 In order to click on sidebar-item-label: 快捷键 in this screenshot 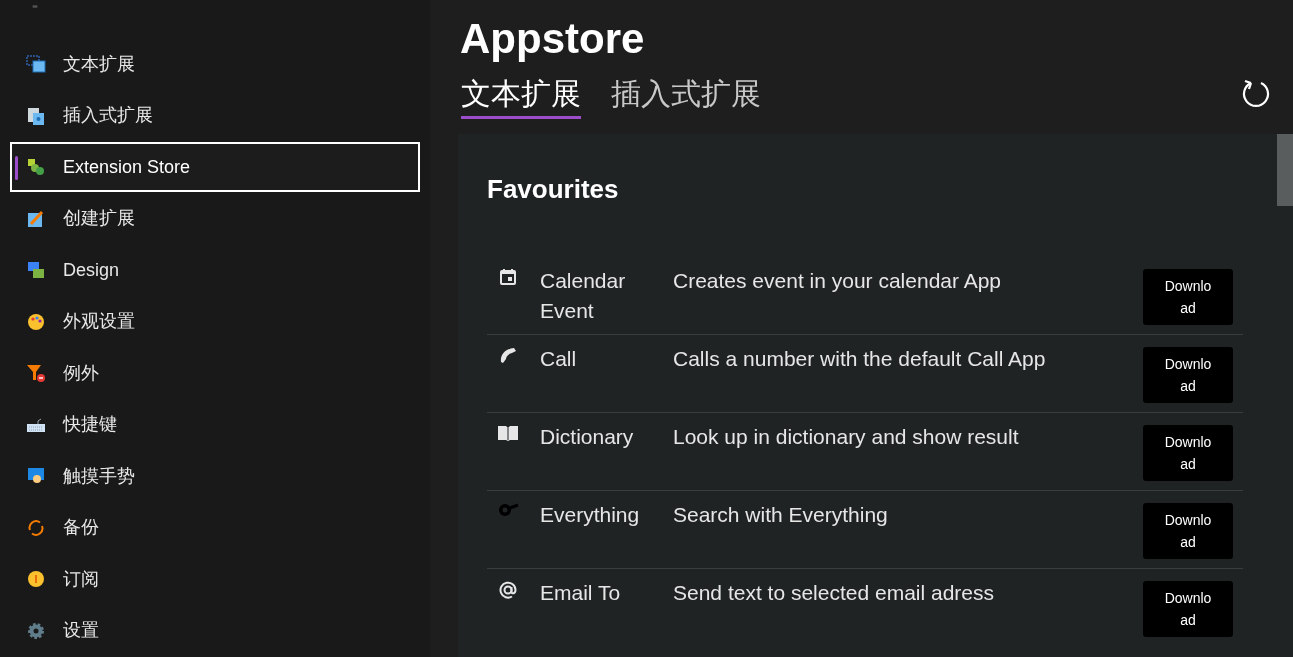, I will do `click(90, 424)`.